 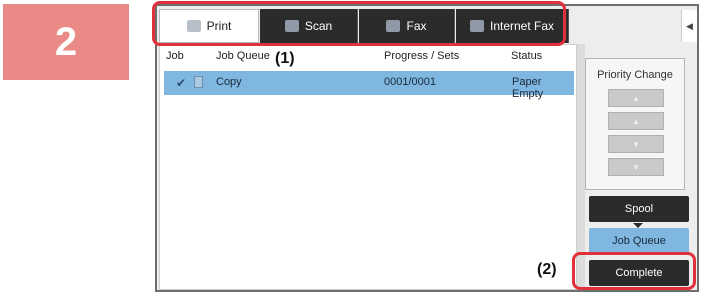 I want to click on column-header-job: Job, so click(x=175, y=56).